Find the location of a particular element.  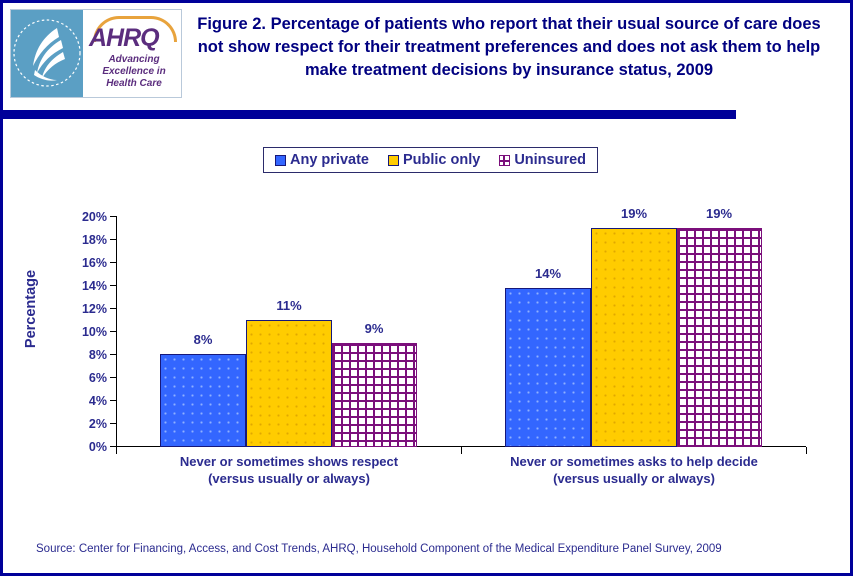

y-tick-label-10: 10% is located at coordinates (94, 332).